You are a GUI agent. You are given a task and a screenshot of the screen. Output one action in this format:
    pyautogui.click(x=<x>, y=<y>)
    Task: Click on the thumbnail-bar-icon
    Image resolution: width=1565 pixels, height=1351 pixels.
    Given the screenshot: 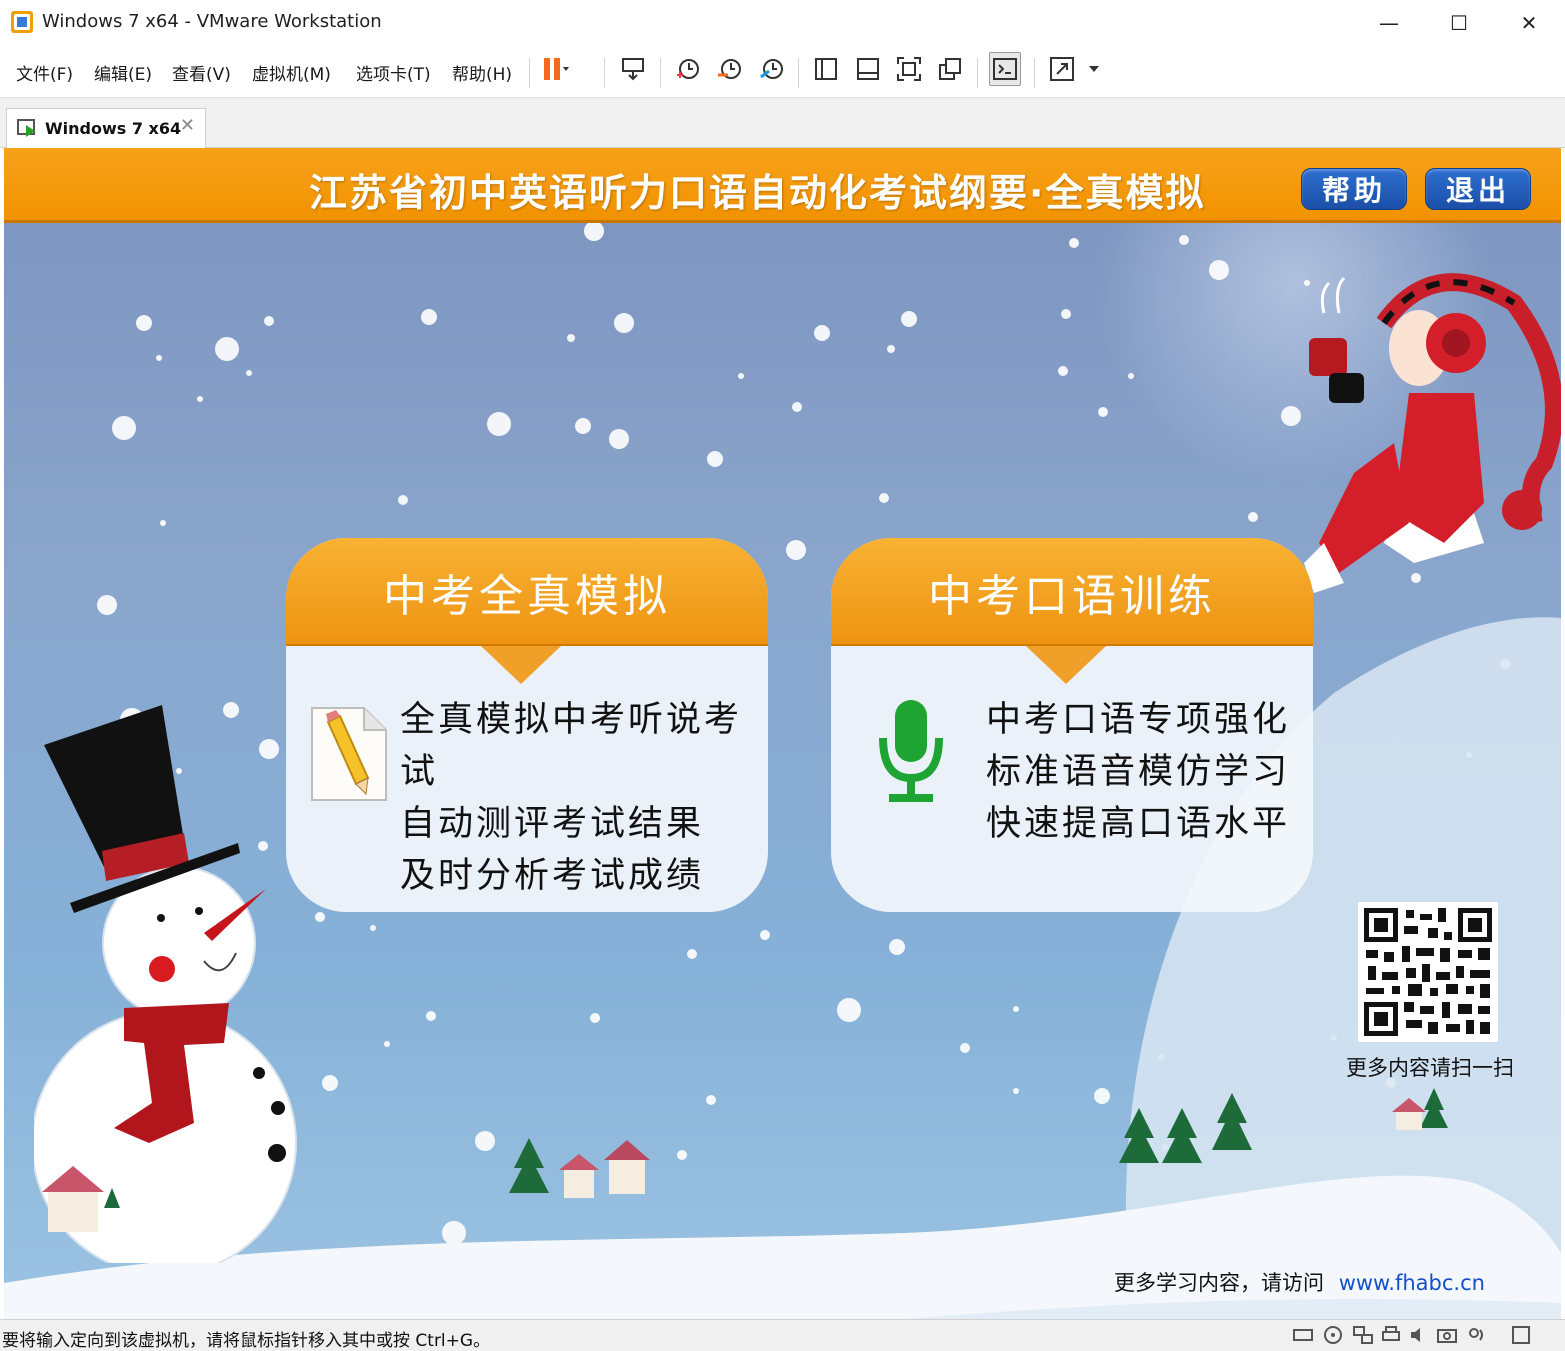 What is the action you would take?
    pyautogui.click(x=868, y=69)
    